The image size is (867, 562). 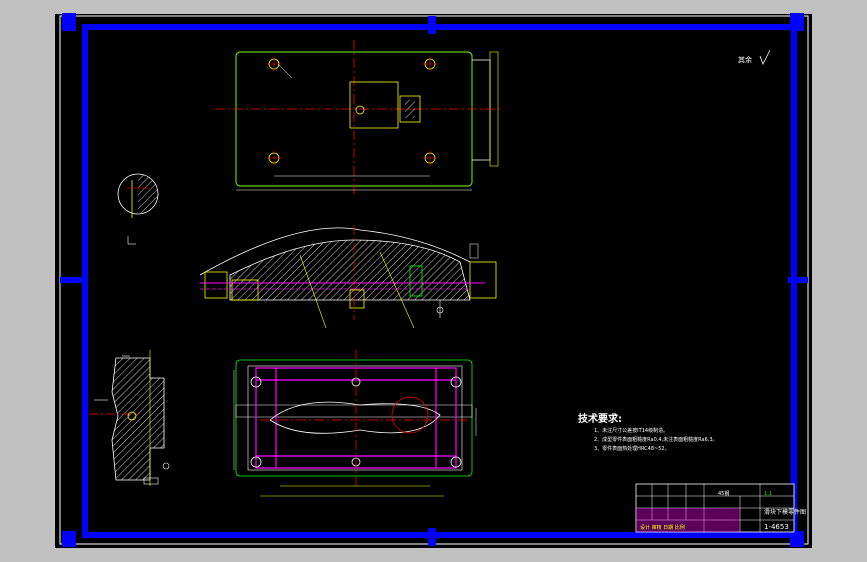 I want to click on part-name: 滑块下模零件图, so click(x=785, y=512).